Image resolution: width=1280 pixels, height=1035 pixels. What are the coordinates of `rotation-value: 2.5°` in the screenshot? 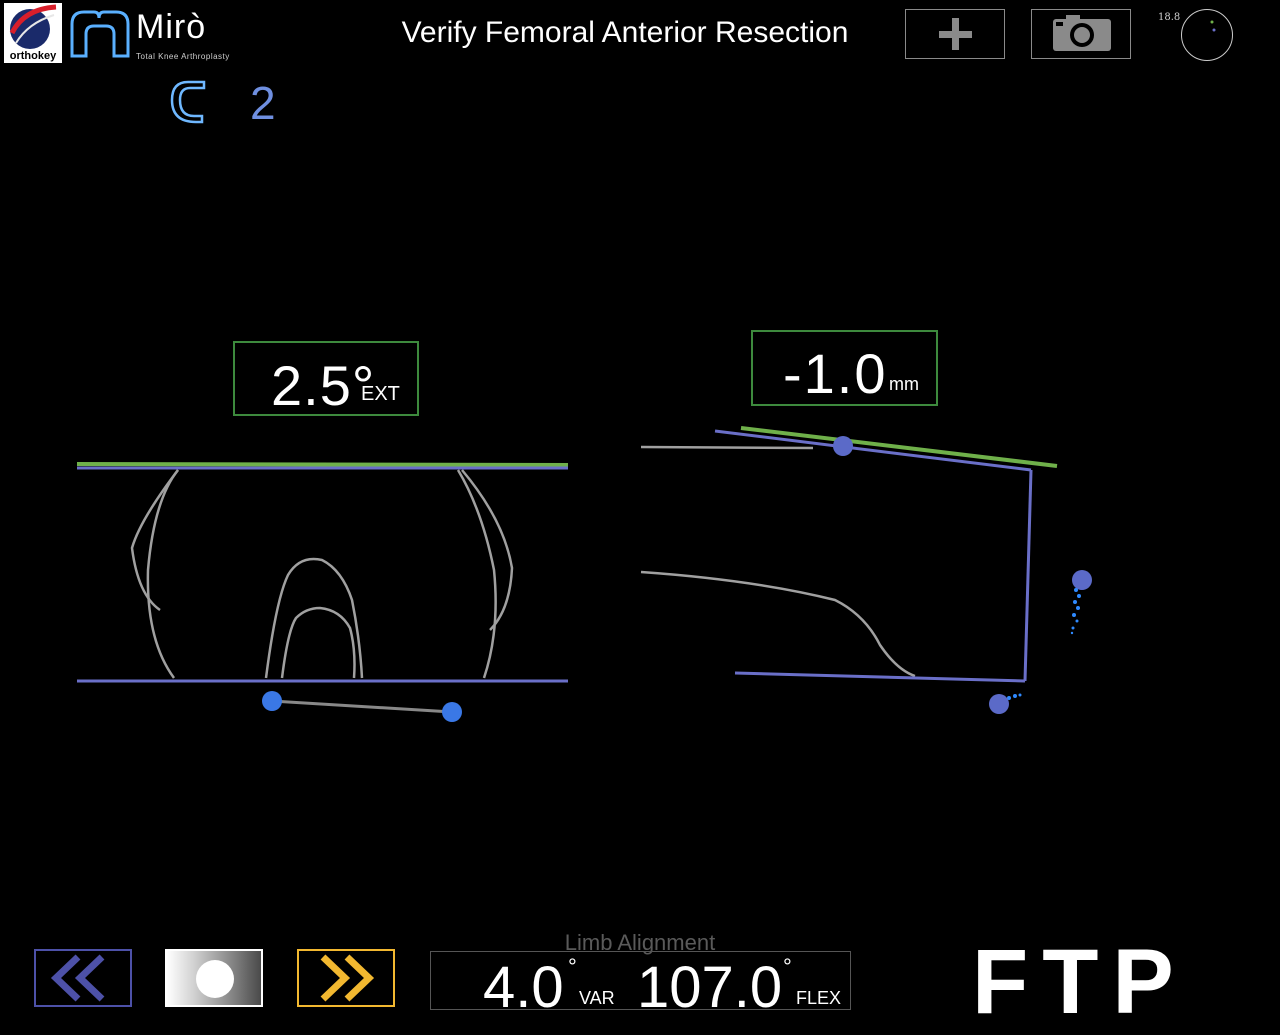 It's located at (323, 385).